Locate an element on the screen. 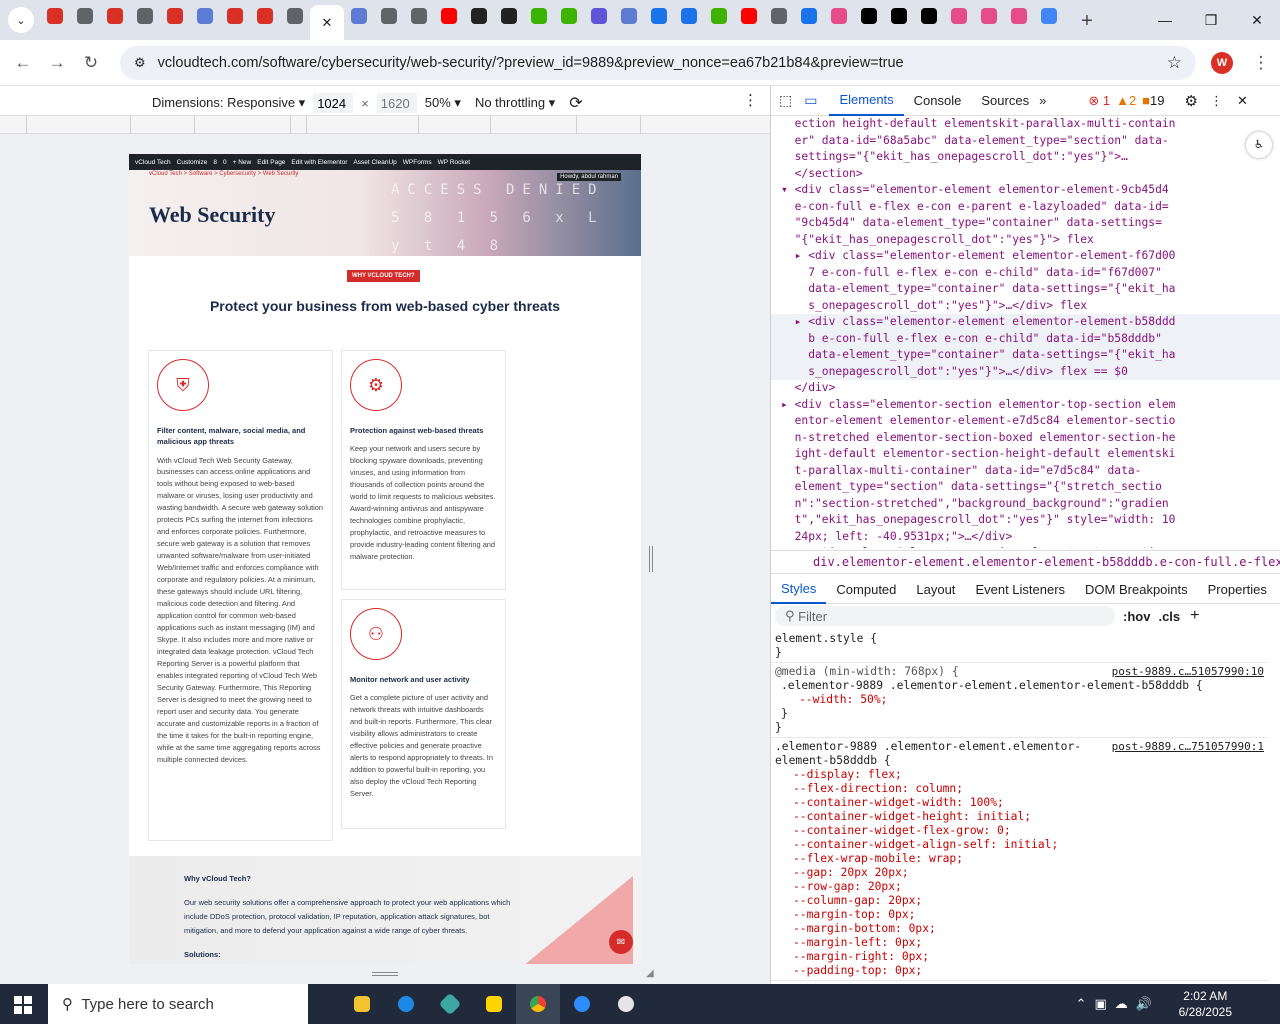 The width and height of the screenshot is (1280, 1024). device-more-icon: ⋮ is located at coordinates (750, 100).